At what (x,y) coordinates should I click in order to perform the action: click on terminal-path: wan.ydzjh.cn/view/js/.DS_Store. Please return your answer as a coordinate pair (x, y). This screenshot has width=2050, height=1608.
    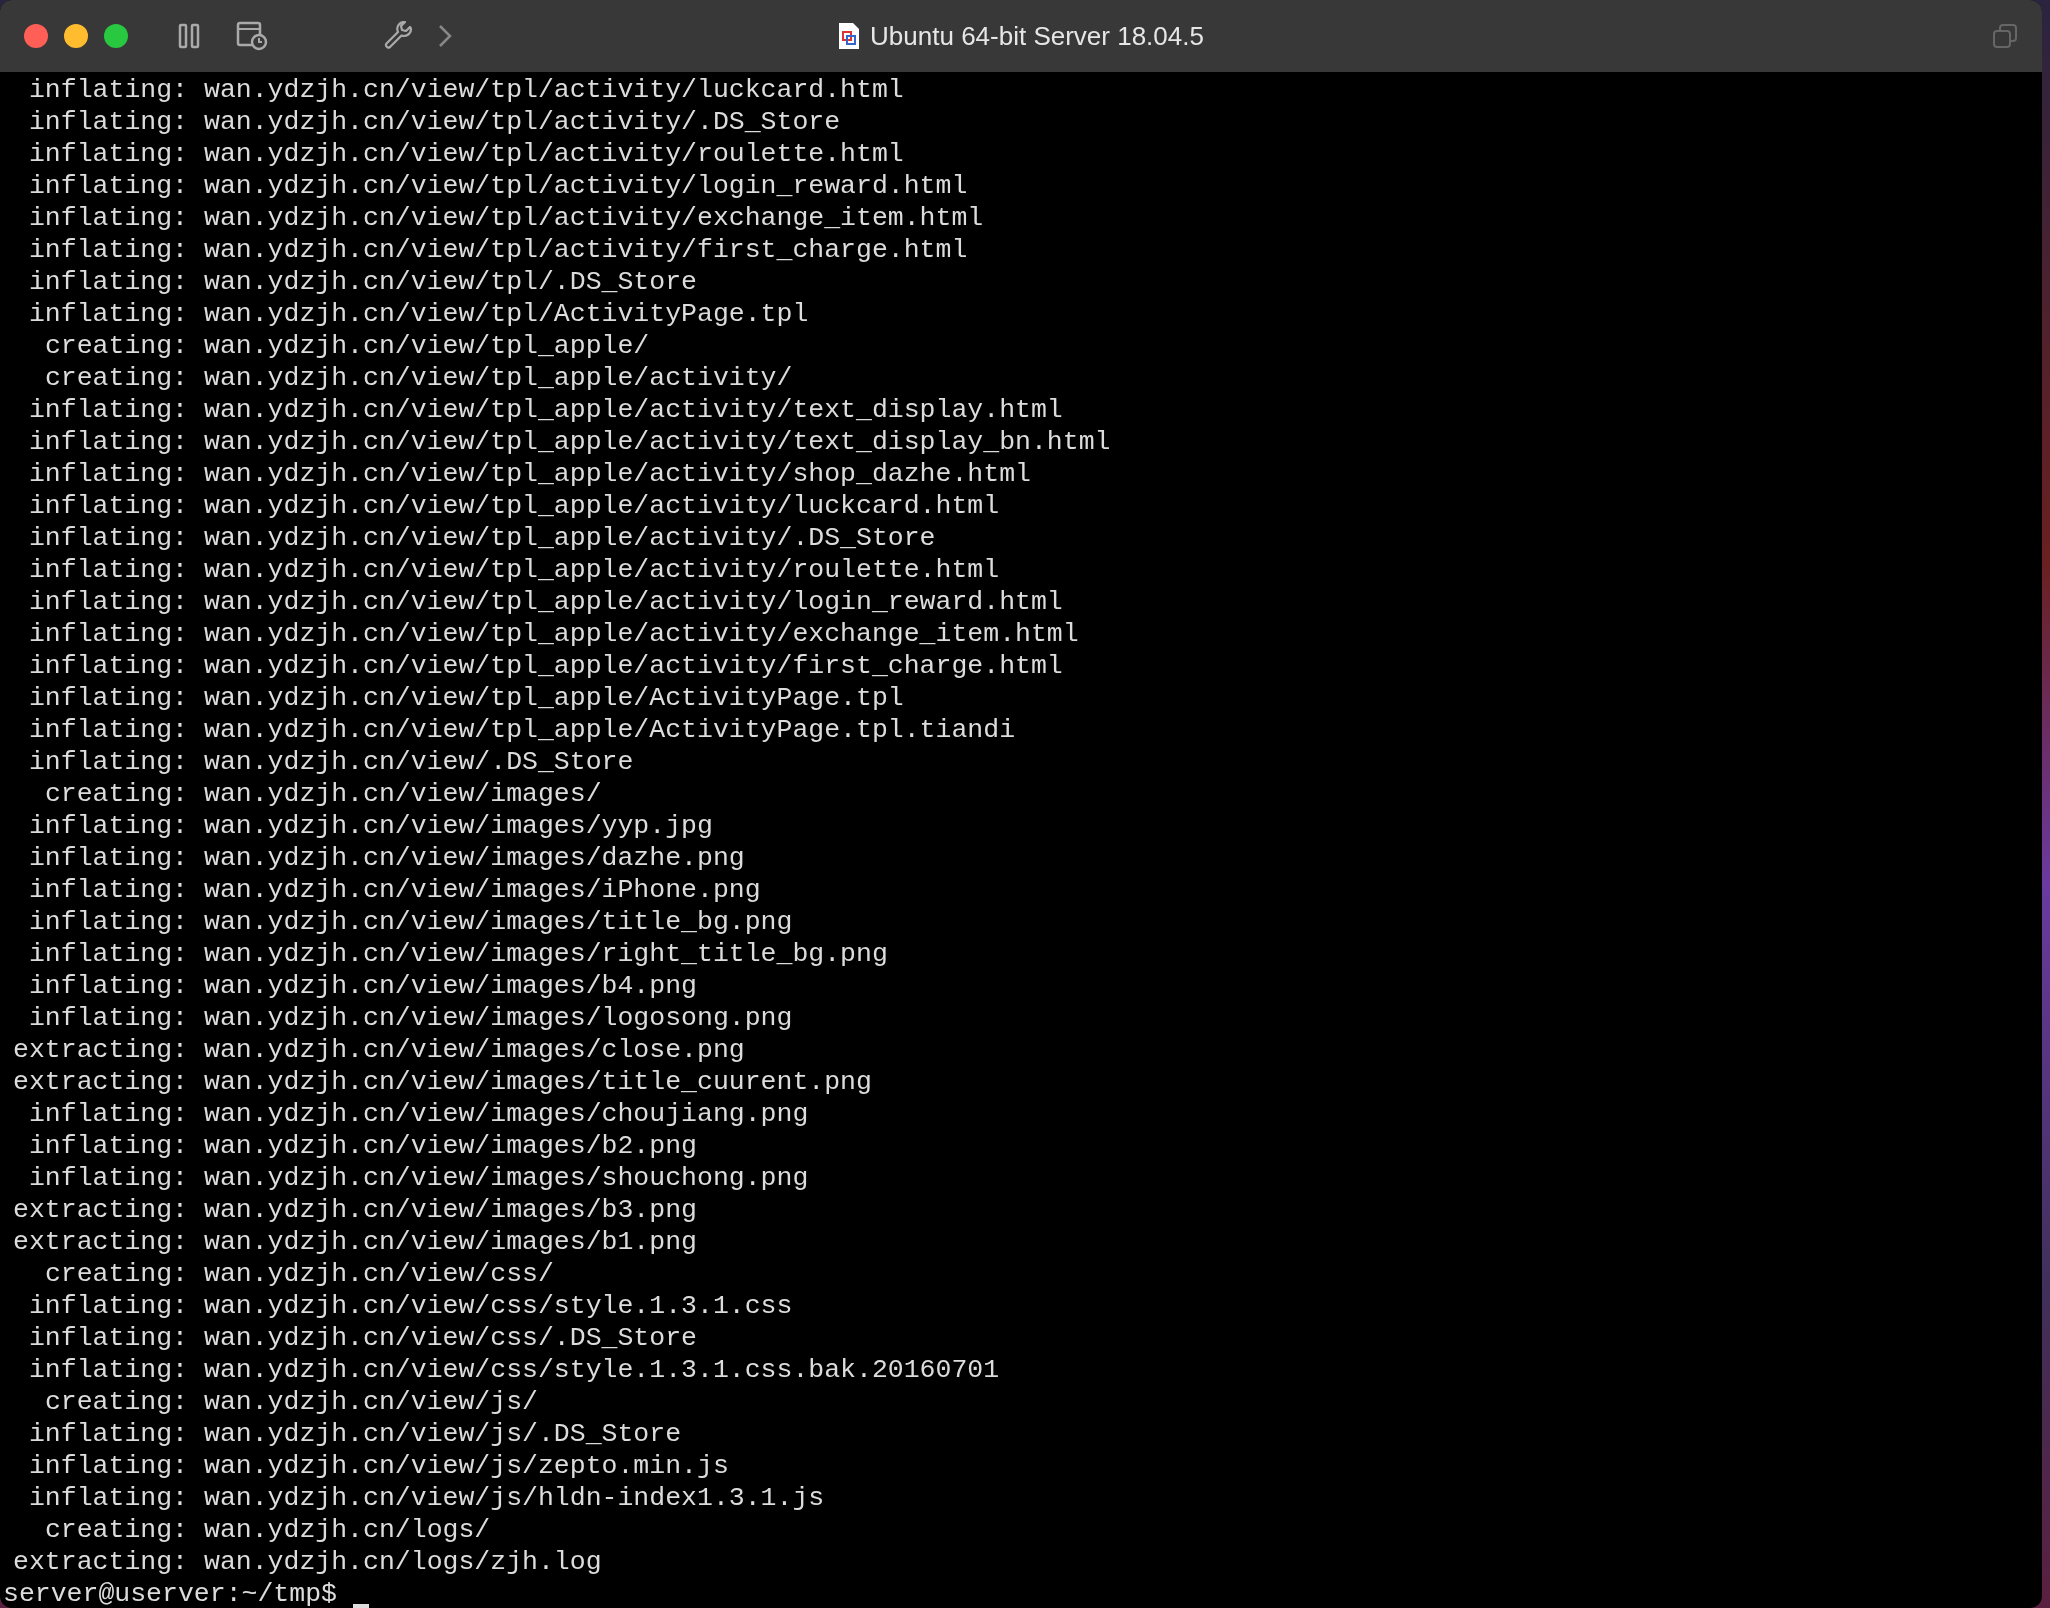
    Looking at the image, I should click on (443, 1434).